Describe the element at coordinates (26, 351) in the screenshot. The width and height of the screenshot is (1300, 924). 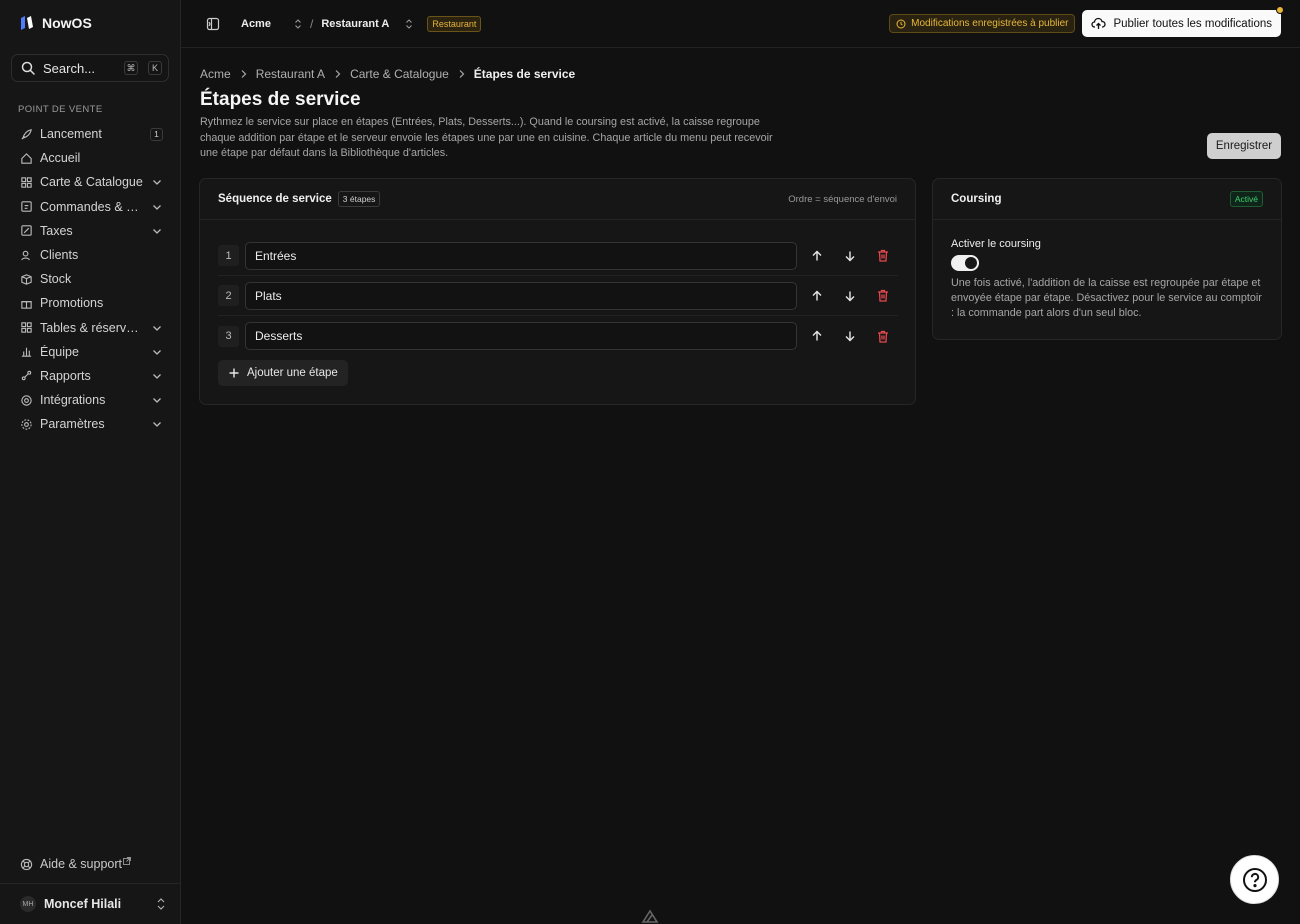
I see `chart-icon` at that location.